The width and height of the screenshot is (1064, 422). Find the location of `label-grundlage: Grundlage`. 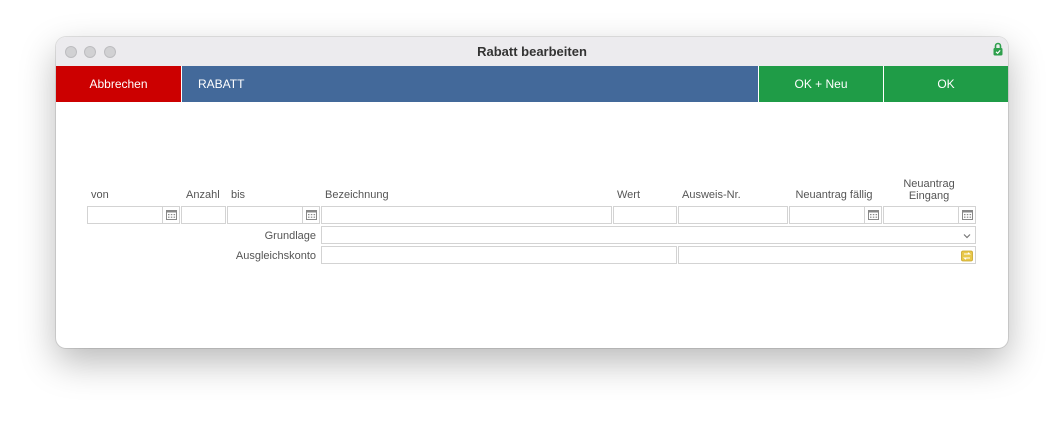

label-grundlage: Grundlage is located at coordinates (290, 236).